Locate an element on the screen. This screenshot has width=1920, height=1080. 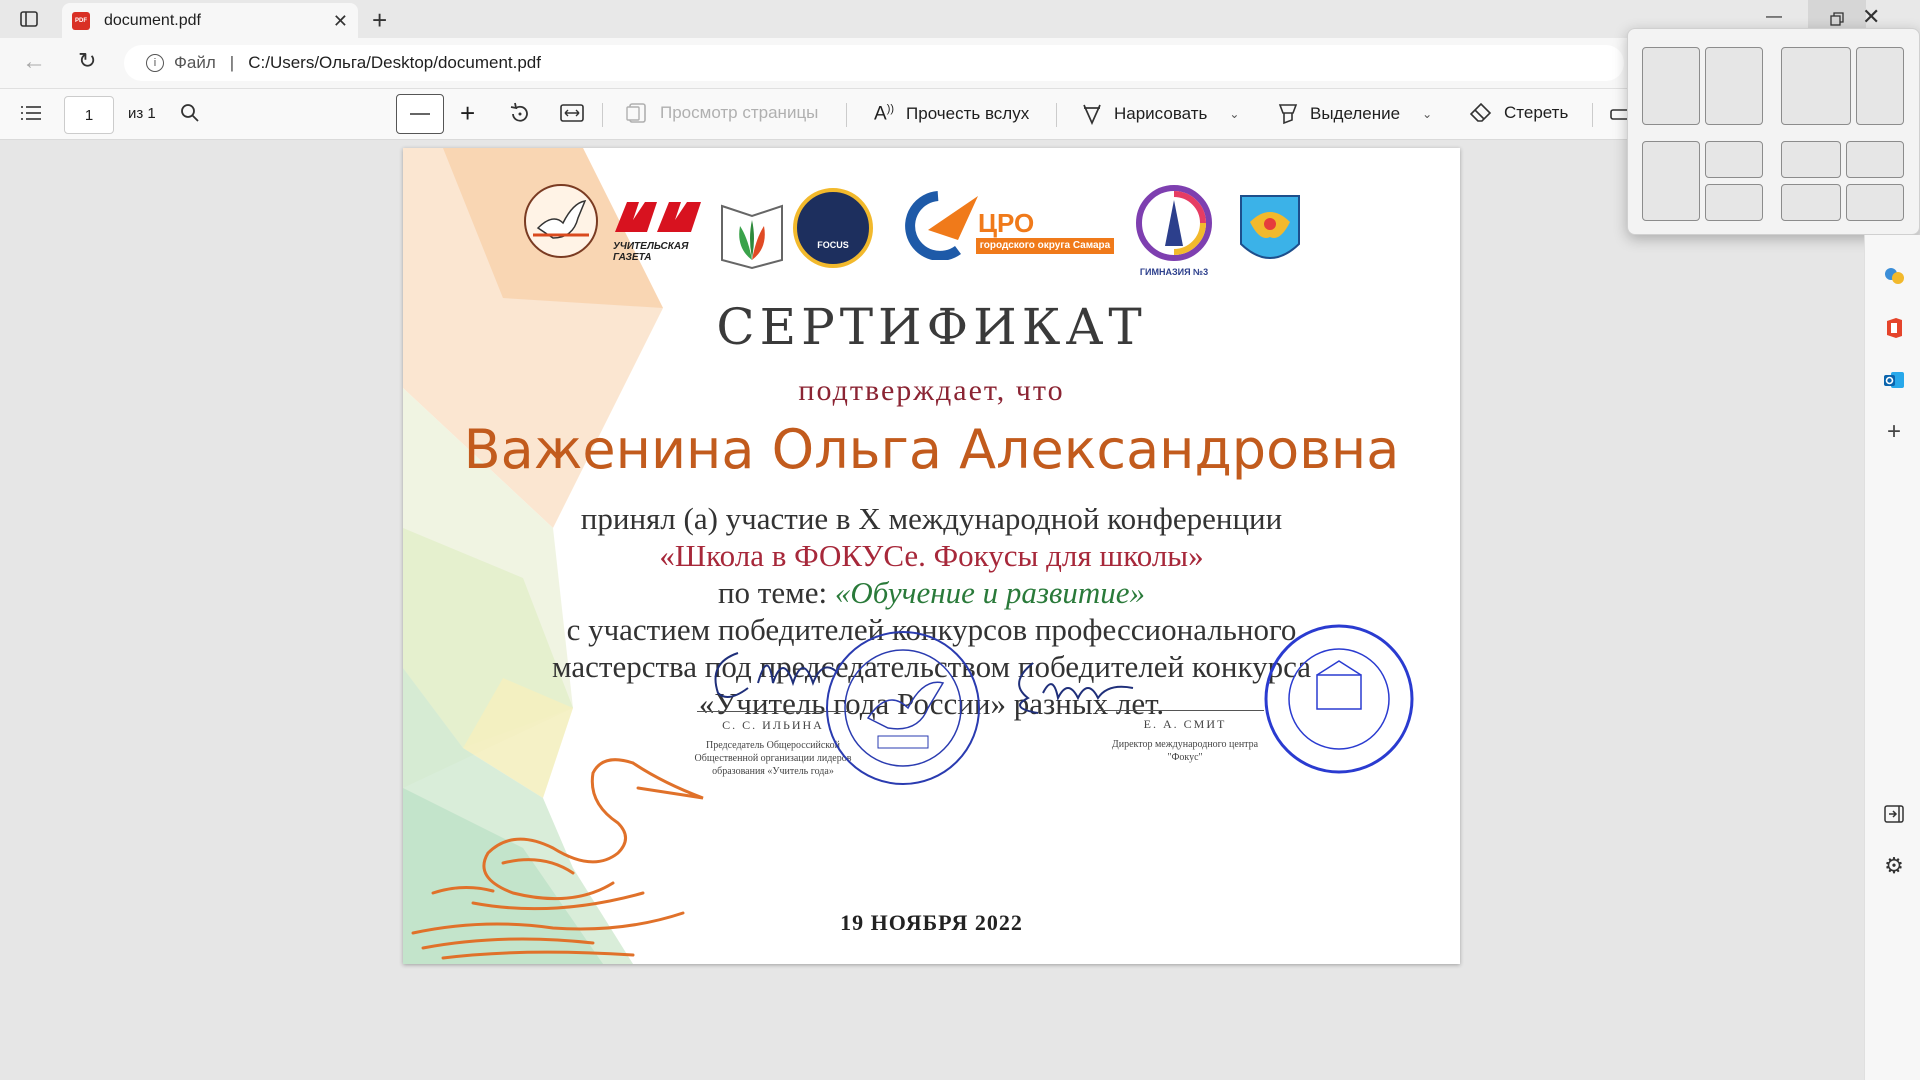
edge-sidebar: + ⚙ is located at coordinates (1892, 657).